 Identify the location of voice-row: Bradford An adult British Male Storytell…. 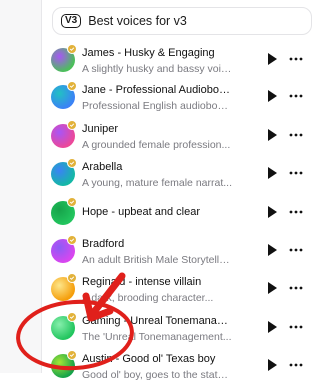
(173, 253).